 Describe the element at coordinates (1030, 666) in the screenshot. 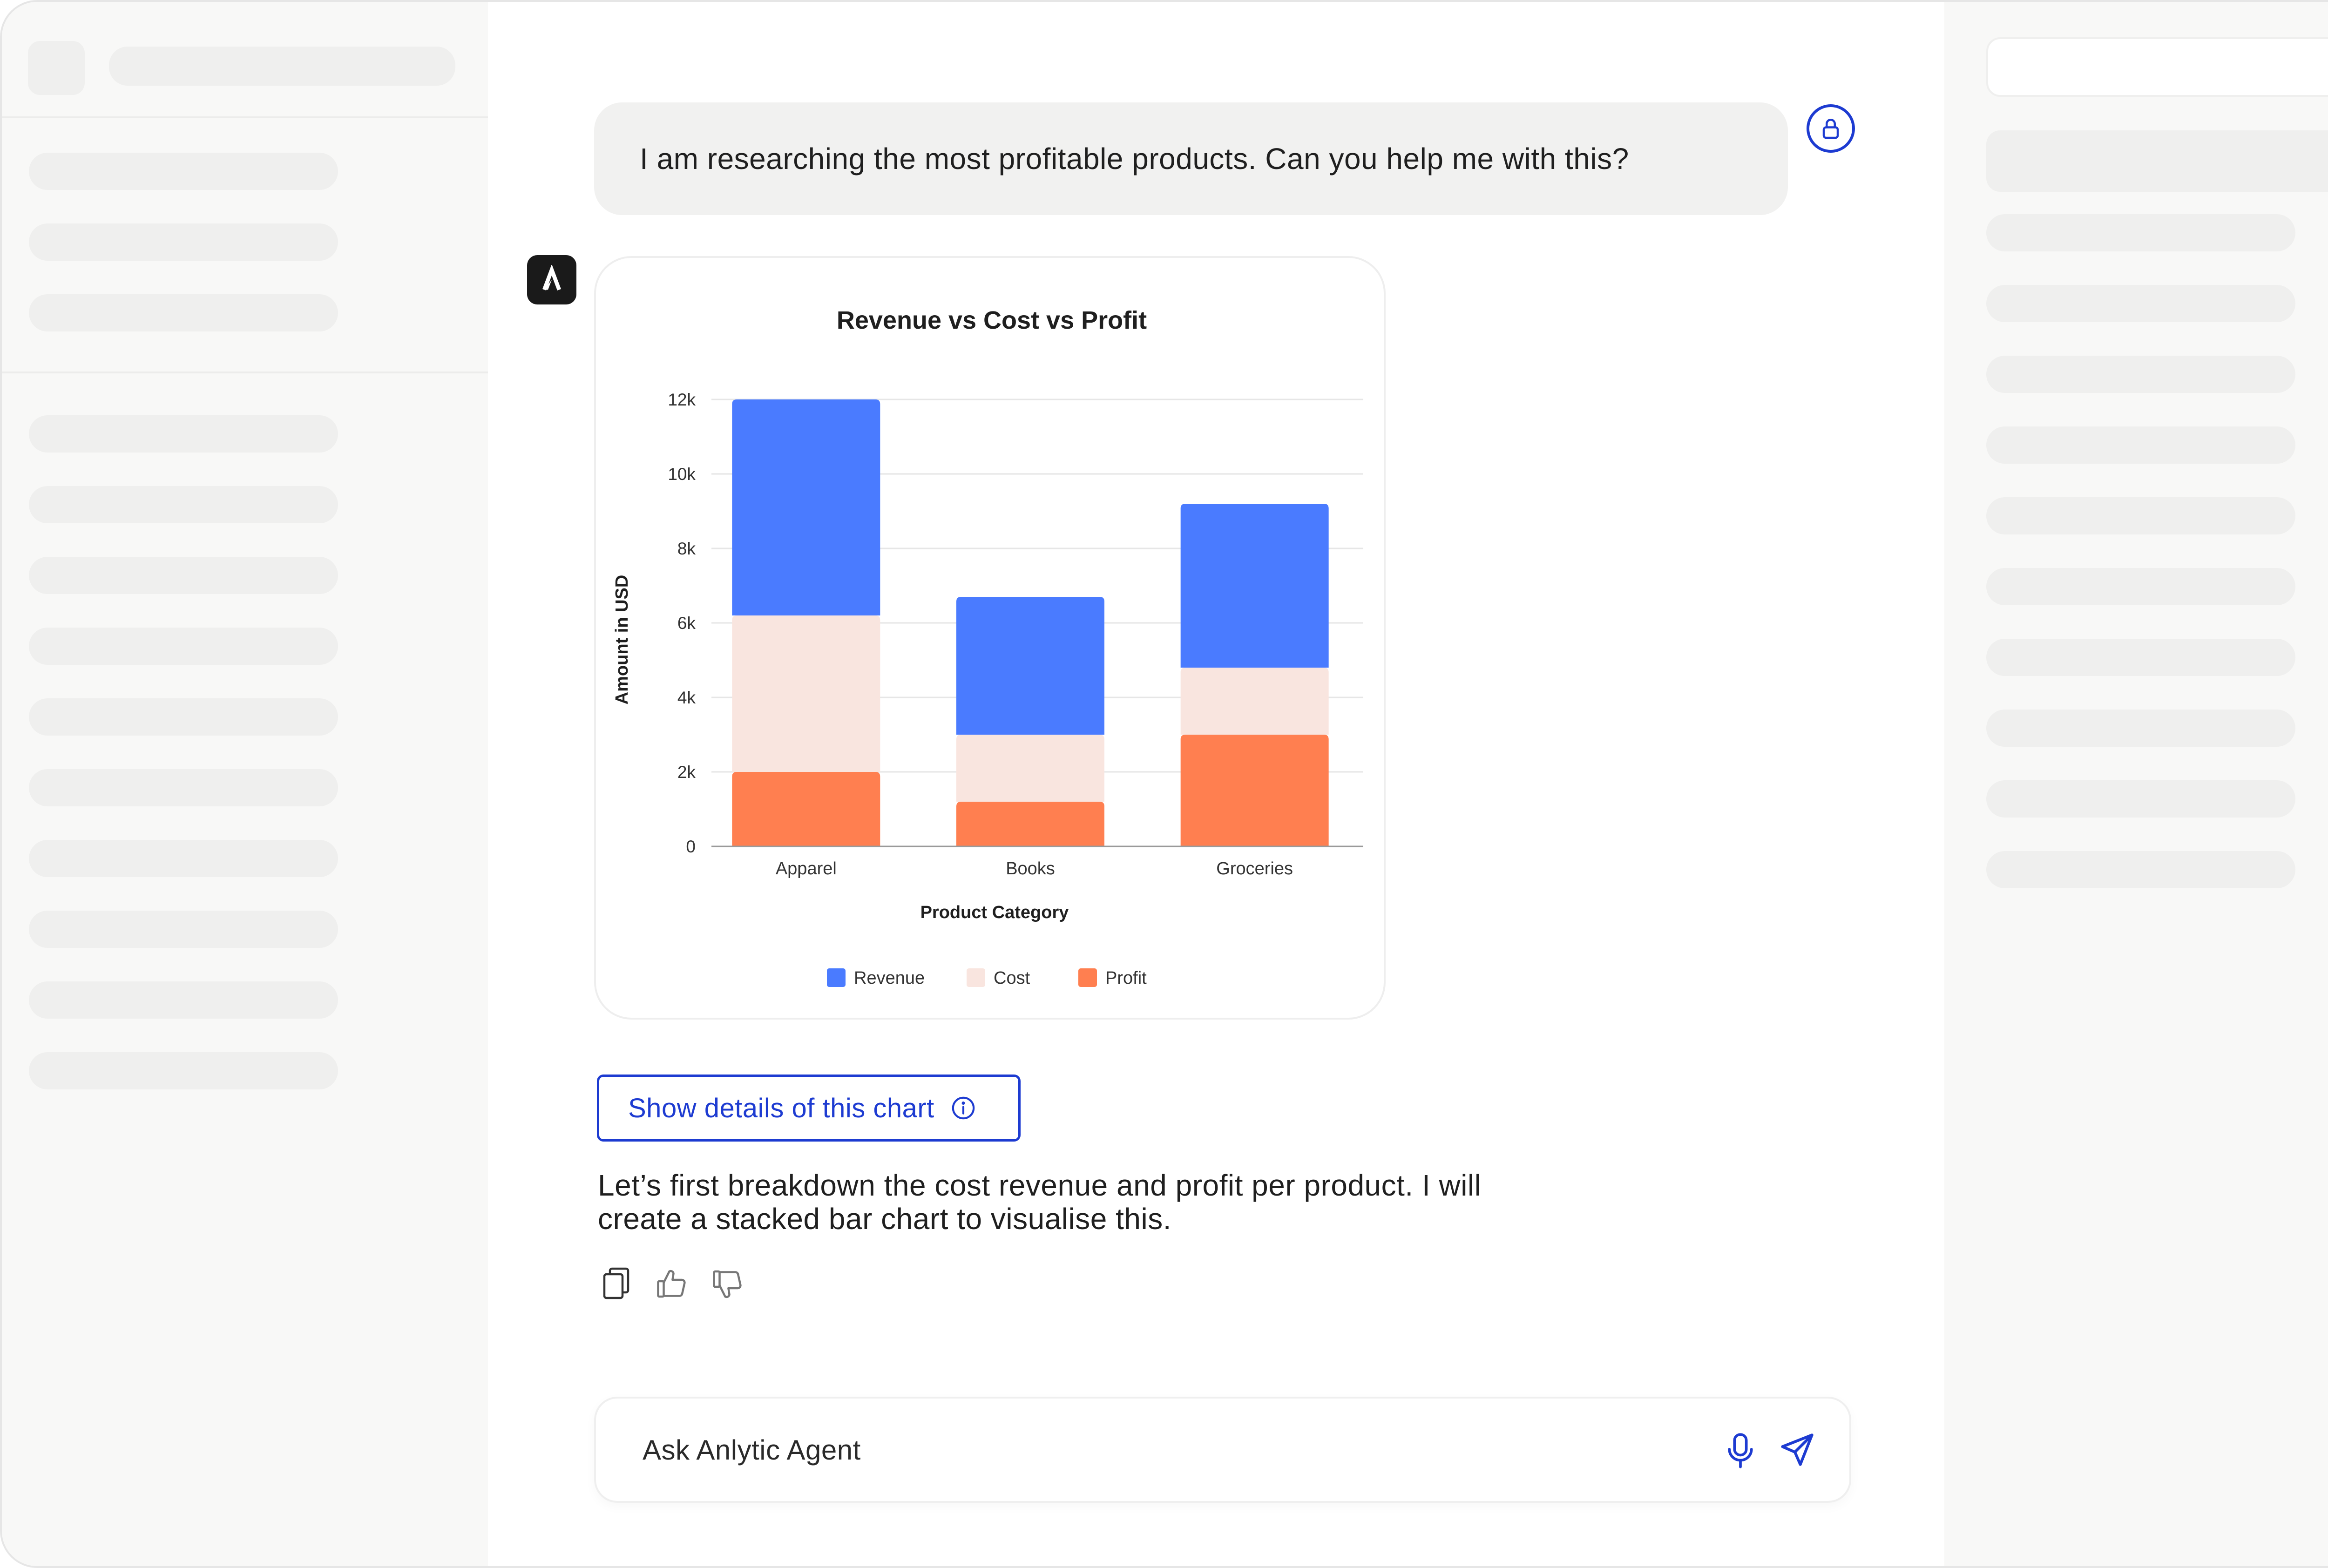

I see `chart-bar-revenue-books` at that location.